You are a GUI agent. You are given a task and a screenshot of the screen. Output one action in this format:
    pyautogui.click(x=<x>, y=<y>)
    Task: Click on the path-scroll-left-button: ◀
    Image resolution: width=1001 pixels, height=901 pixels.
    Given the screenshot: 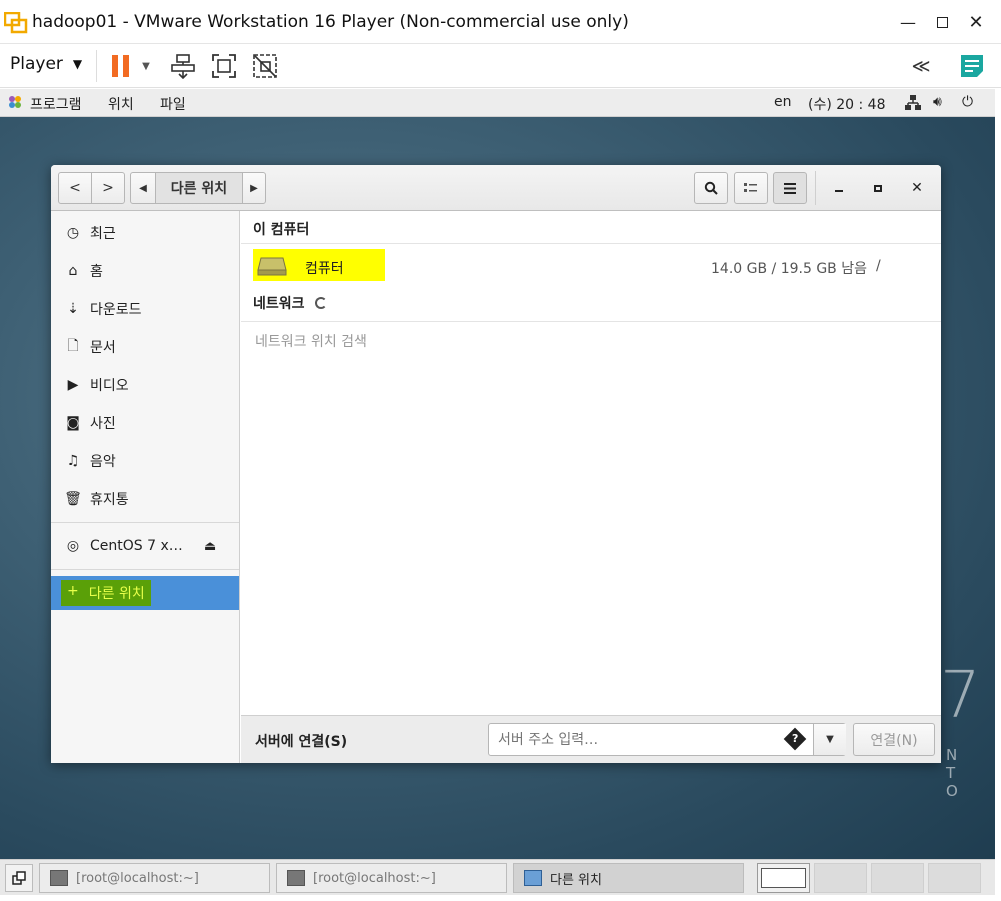 What is the action you would take?
    pyautogui.click(x=143, y=188)
    